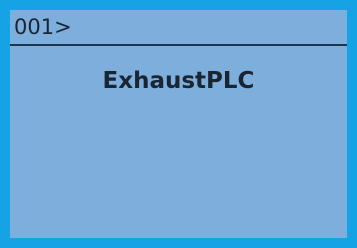 This screenshot has width=357, height=248. Describe the element at coordinates (178, 81) in the screenshot. I see `device-name-label: ExhaustPLC` at that location.